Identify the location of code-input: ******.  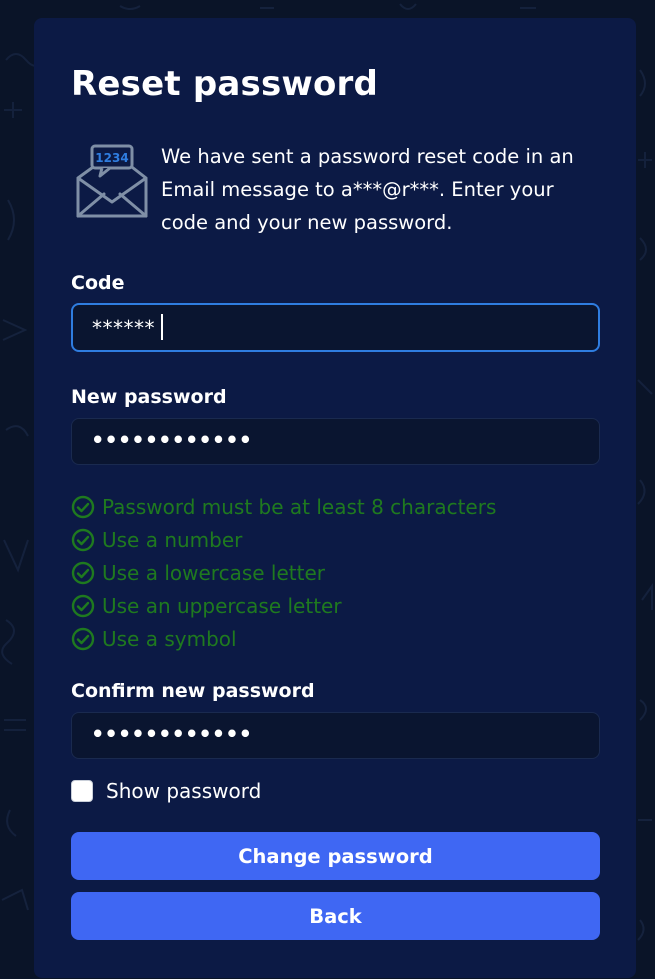
(335, 327).